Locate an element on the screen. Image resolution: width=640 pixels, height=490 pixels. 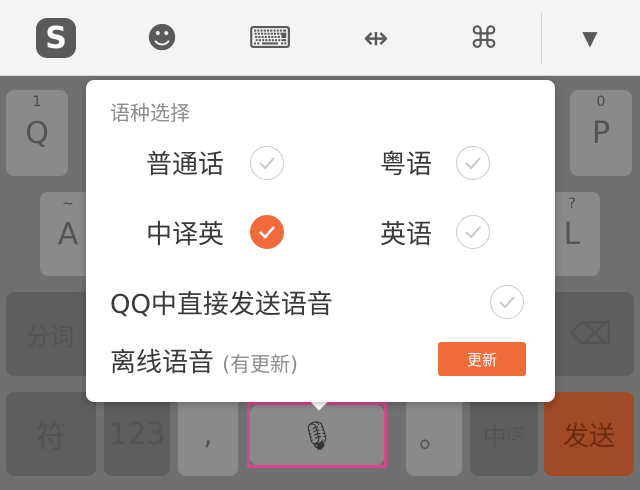
option-mandarin-checkbox is located at coordinates (267, 163).